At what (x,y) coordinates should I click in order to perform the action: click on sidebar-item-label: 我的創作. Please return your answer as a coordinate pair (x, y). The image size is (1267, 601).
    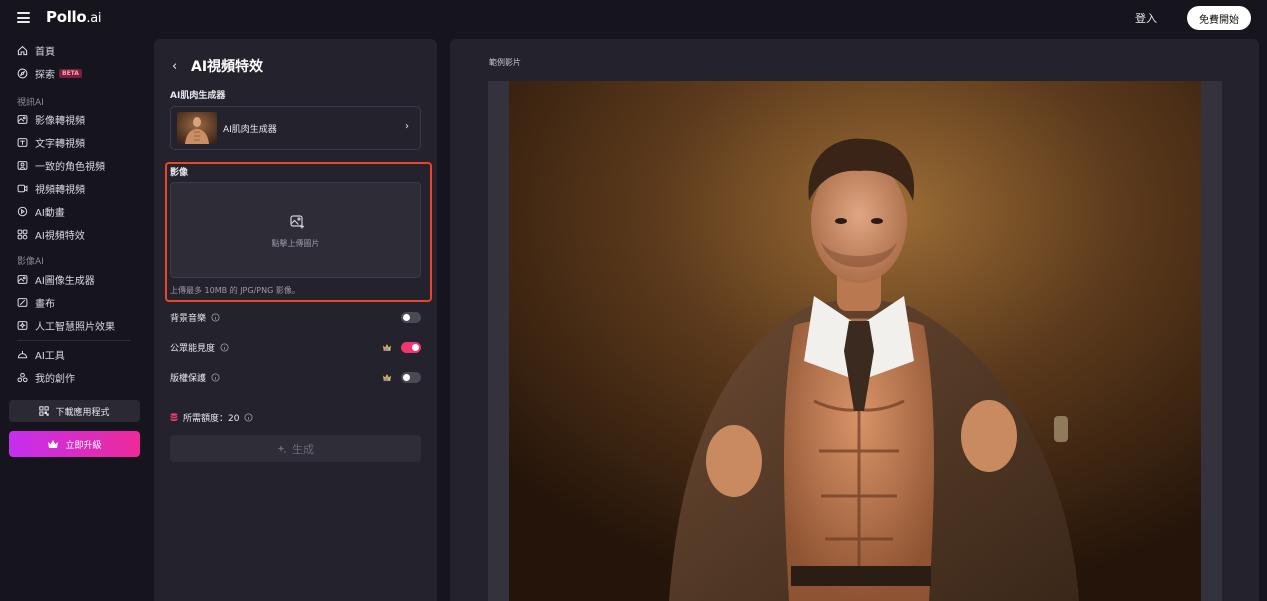
    Looking at the image, I should click on (55, 379).